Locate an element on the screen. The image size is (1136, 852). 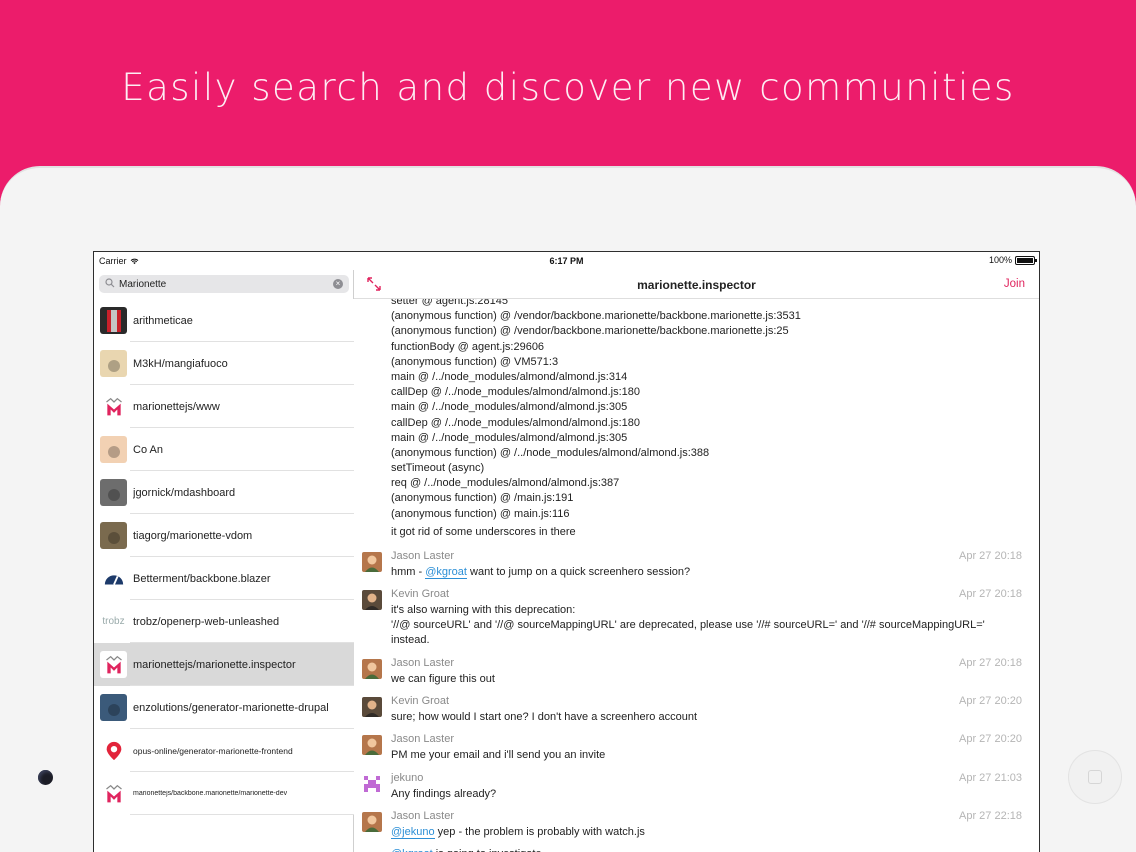
room-item: enzolutions/generator-marionette-drupal is located at coordinates (224, 707).